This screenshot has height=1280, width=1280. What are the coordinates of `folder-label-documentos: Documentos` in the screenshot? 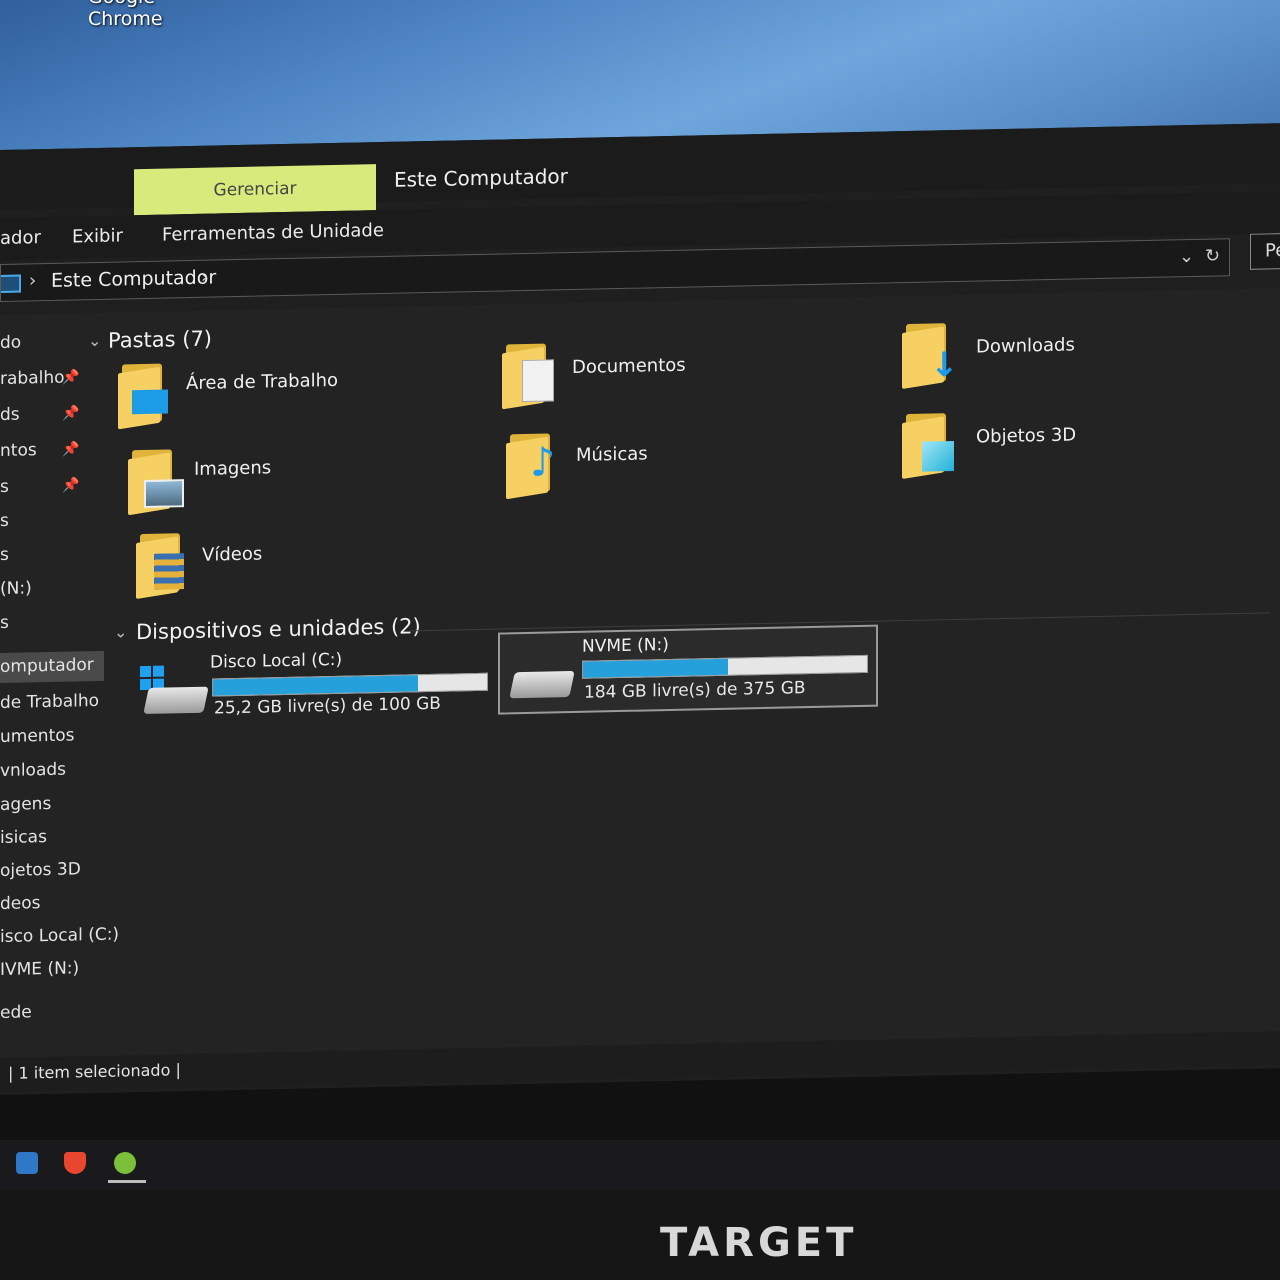 It's located at (629, 366).